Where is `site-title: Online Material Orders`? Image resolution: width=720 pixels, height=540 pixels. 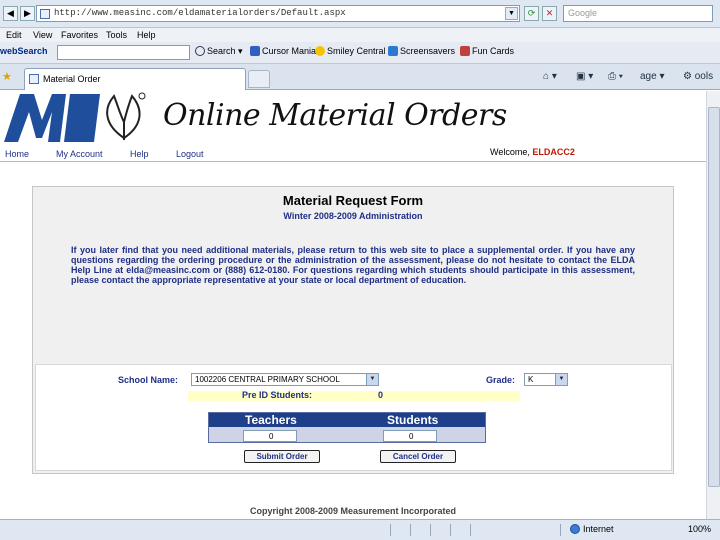 site-title: Online Material Orders is located at coordinates (335, 115).